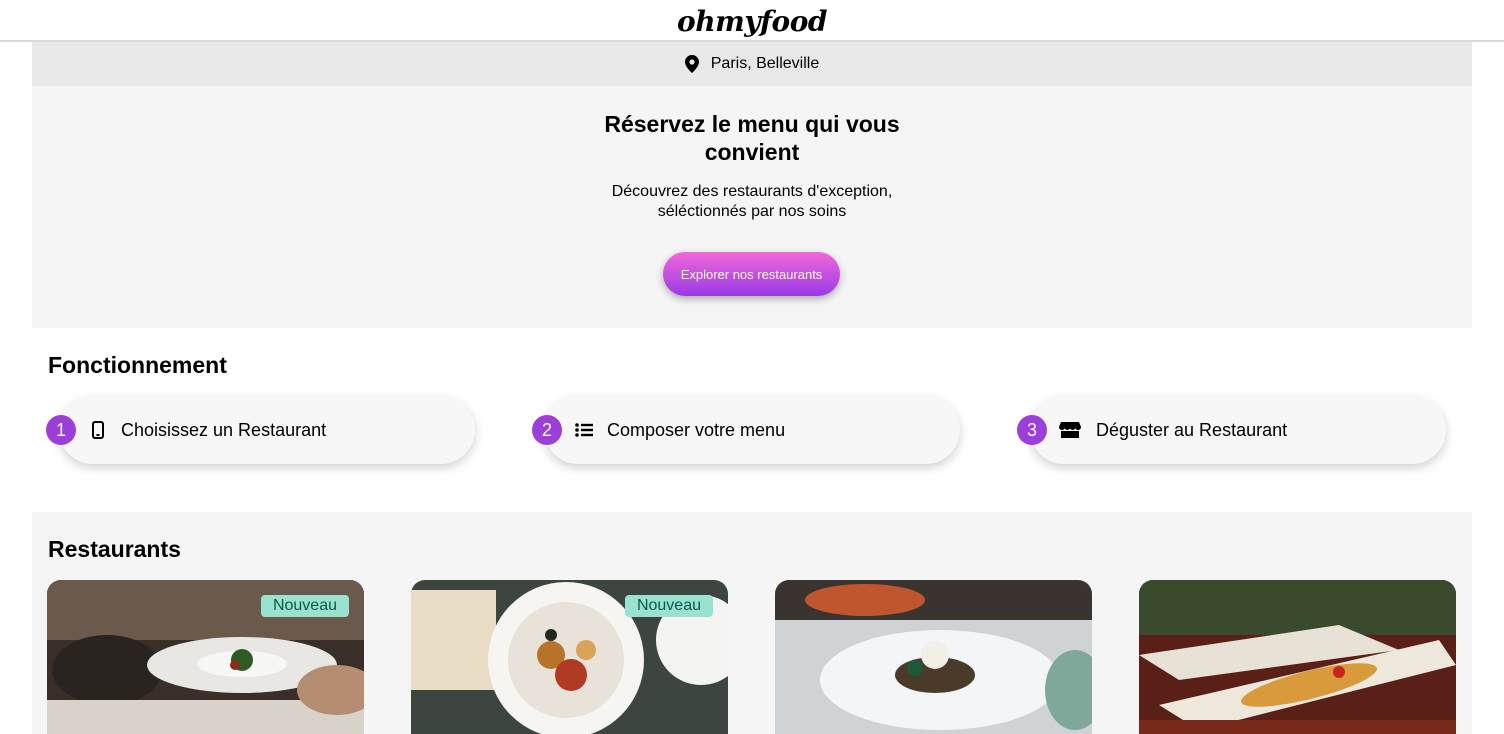  Describe the element at coordinates (1032, 430) in the screenshot. I see `step-number: 3` at that location.